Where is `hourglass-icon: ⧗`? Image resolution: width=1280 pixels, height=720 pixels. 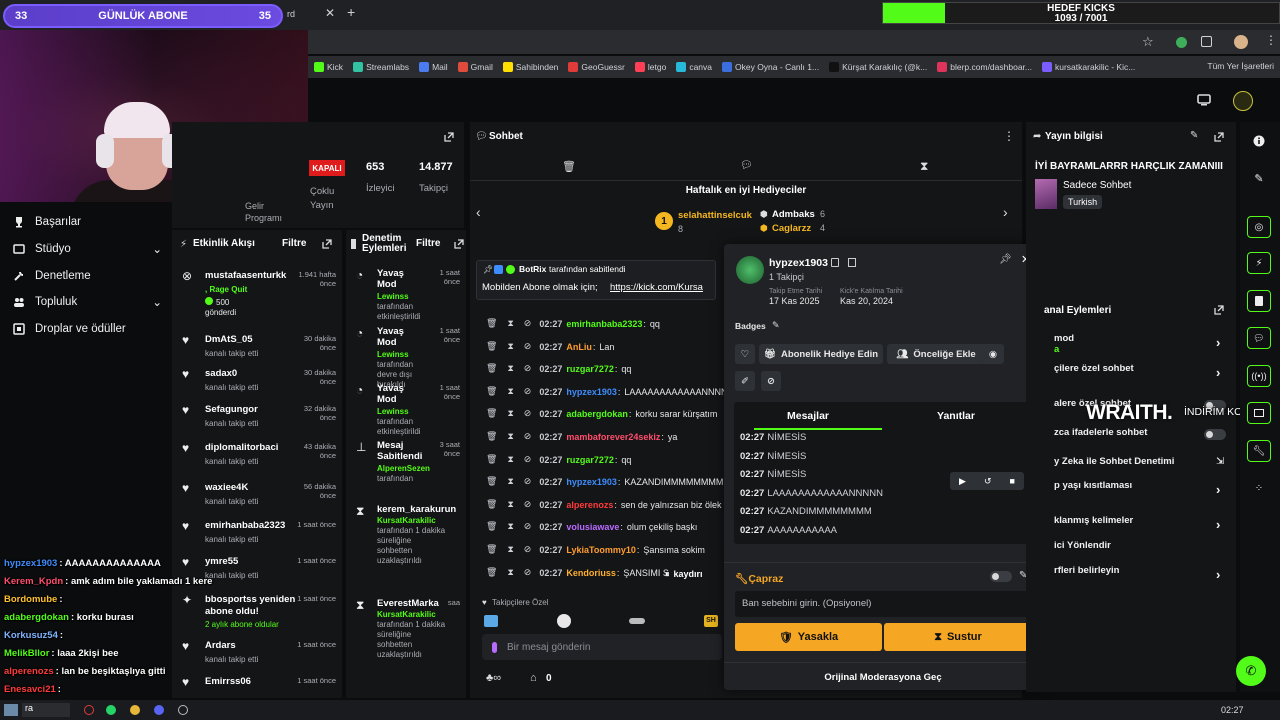
hourglass-icon: ⧗ is located at coordinates (924, 166).